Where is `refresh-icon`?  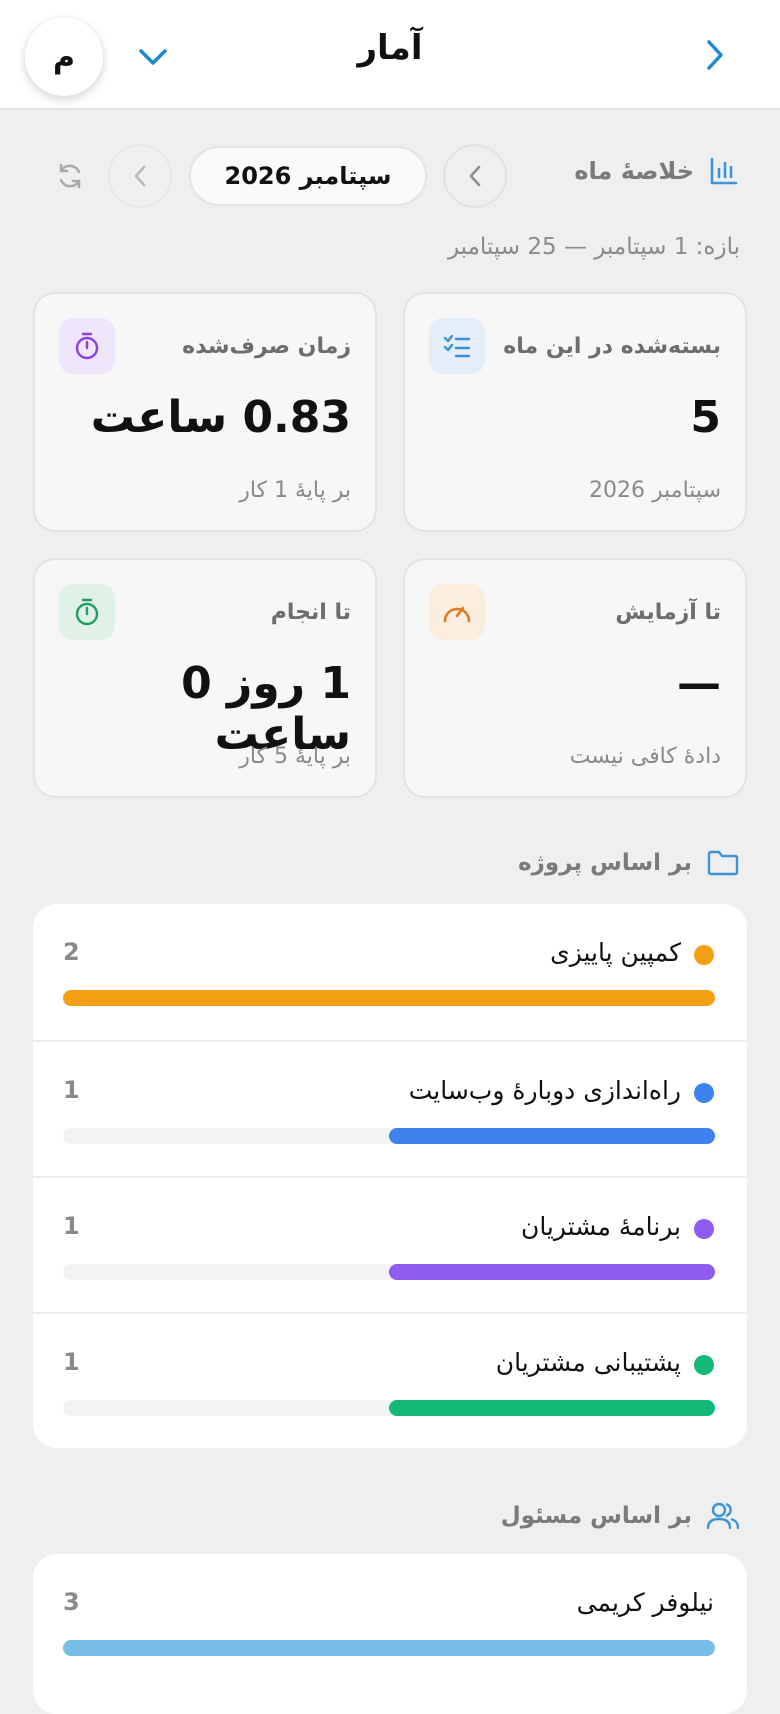
refresh-icon is located at coordinates (70, 176).